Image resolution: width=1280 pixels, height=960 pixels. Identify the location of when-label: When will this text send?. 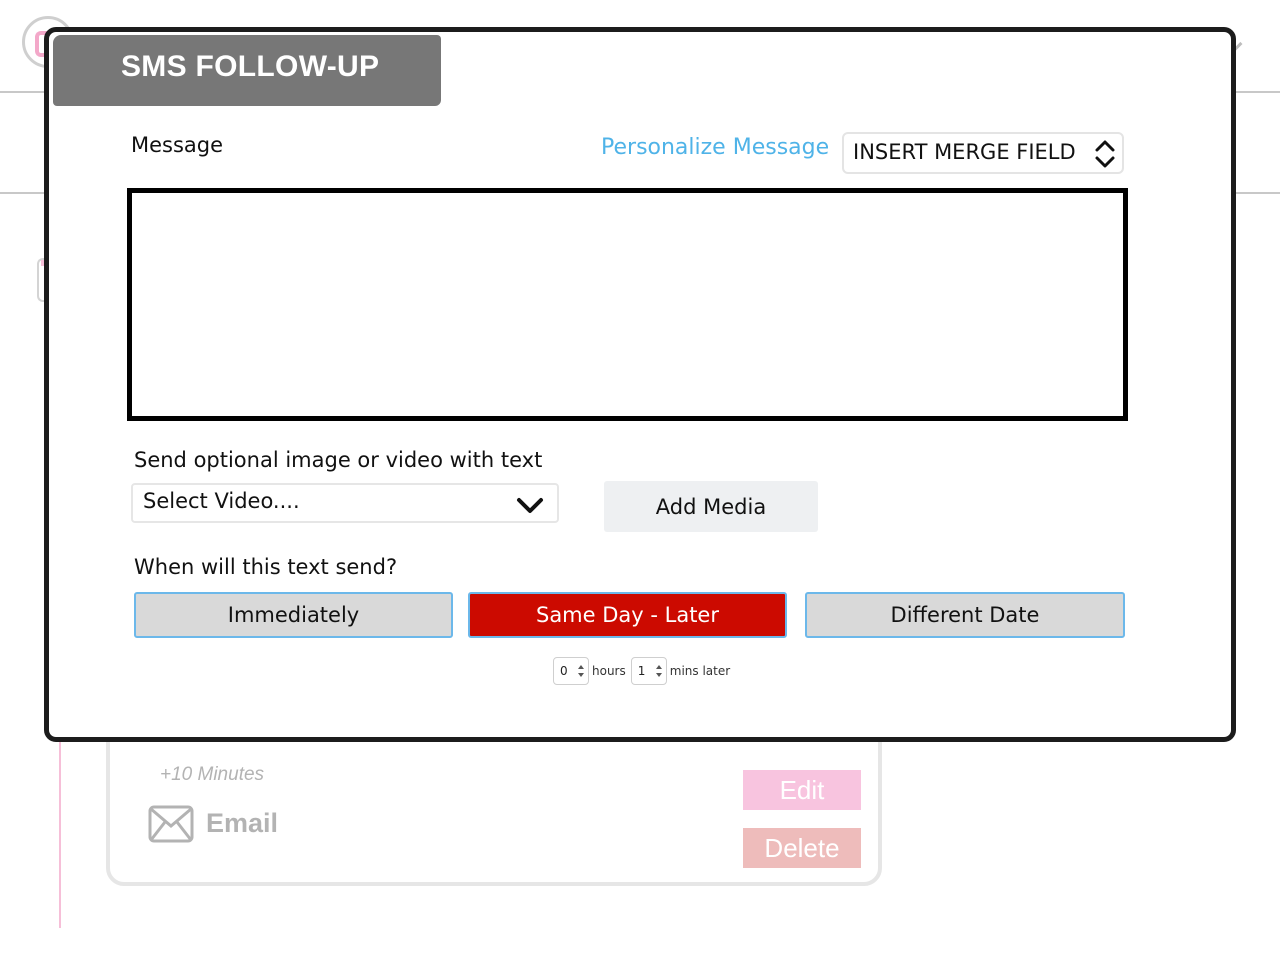
(266, 567).